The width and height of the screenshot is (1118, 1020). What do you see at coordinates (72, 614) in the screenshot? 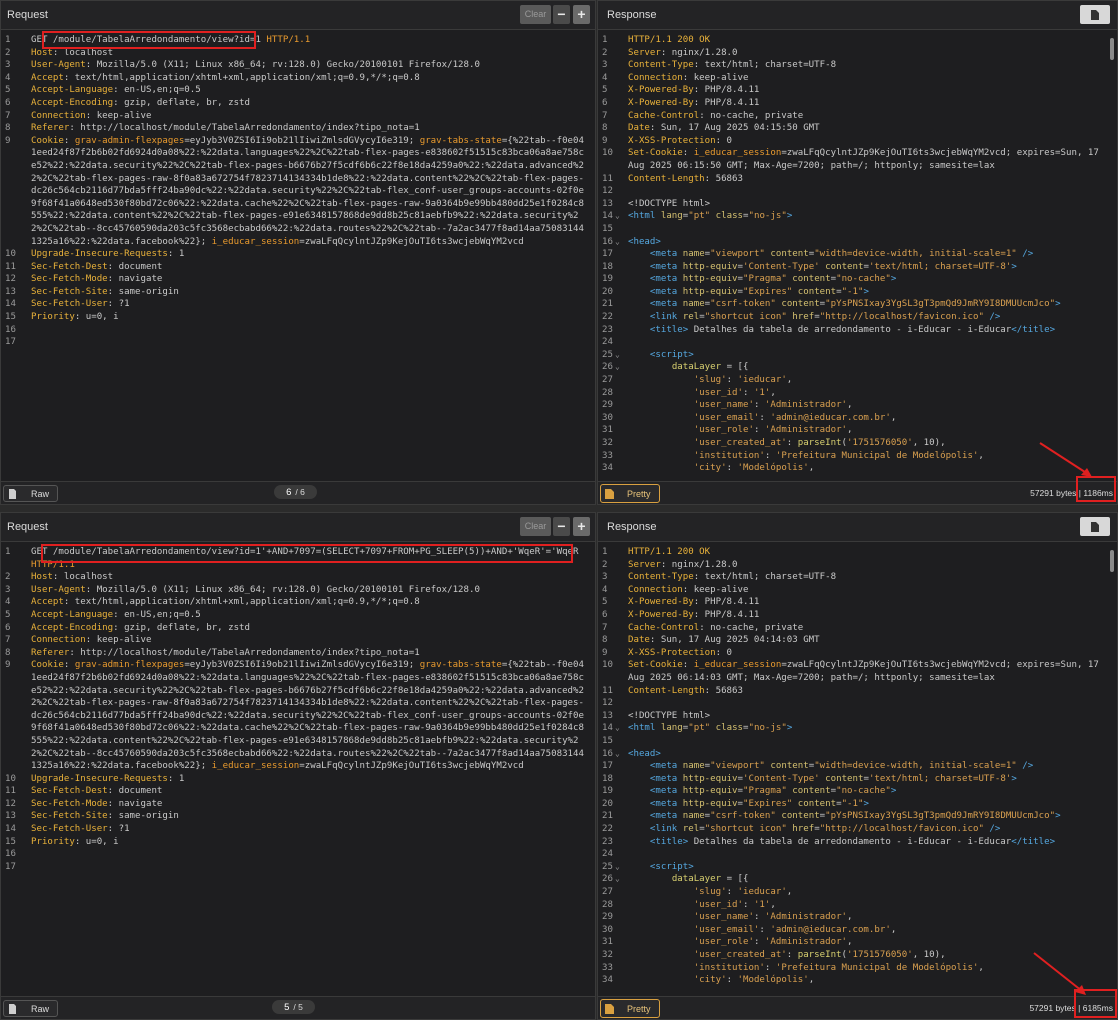
I see `code-token: Accept-Language` at bounding box center [72, 614].